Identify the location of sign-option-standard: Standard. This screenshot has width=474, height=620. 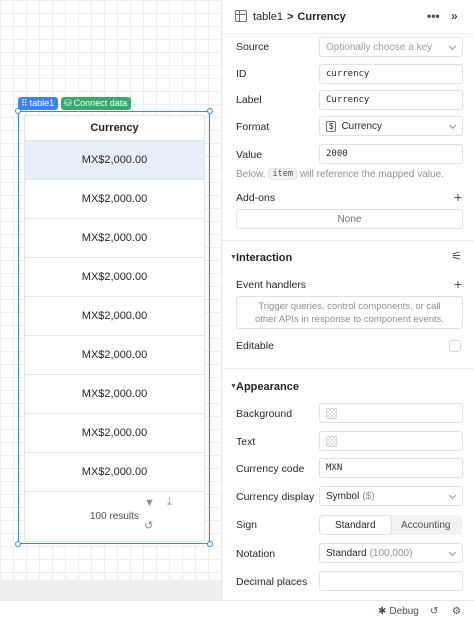
(355, 525).